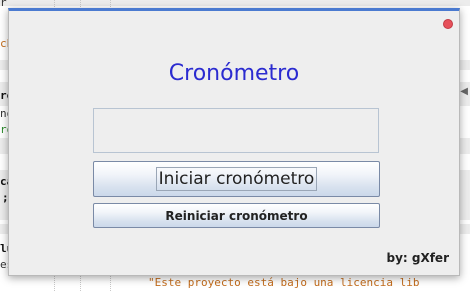 This screenshot has width=470, height=291. What do you see at coordinates (236, 130) in the screenshot?
I see `time-display` at bounding box center [236, 130].